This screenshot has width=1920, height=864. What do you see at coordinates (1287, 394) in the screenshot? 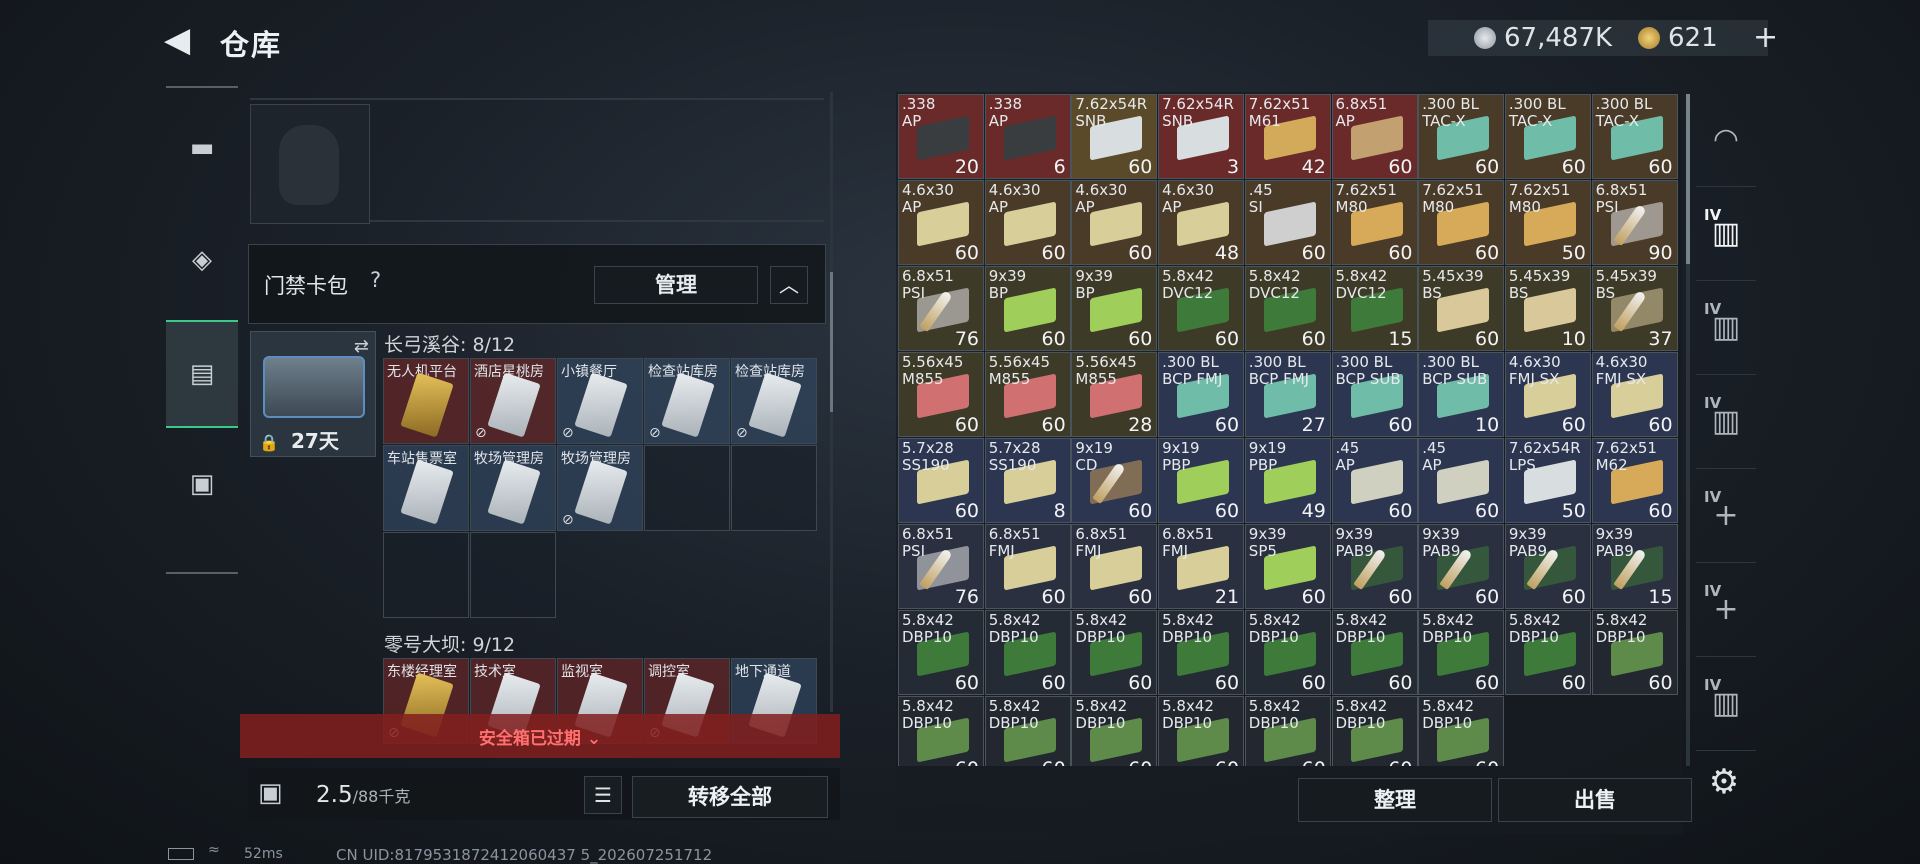
I see `stash-item: .300 BL BCP FMJ 27` at bounding box center [1287, 394].